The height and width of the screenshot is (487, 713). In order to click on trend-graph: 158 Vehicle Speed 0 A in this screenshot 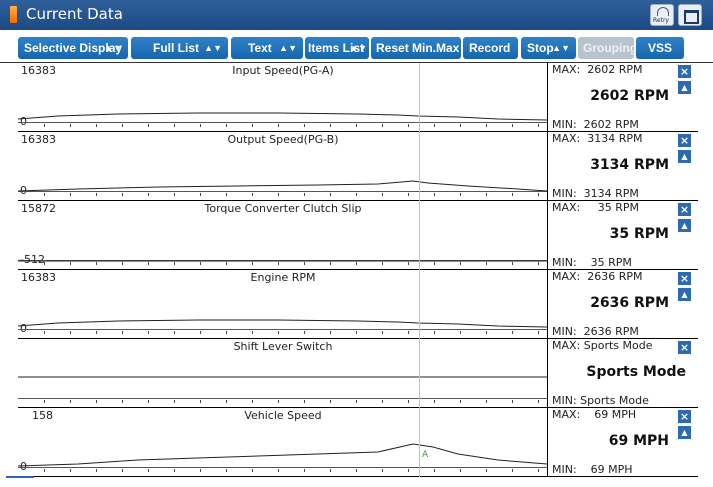, I will do `click(283, 442)`.